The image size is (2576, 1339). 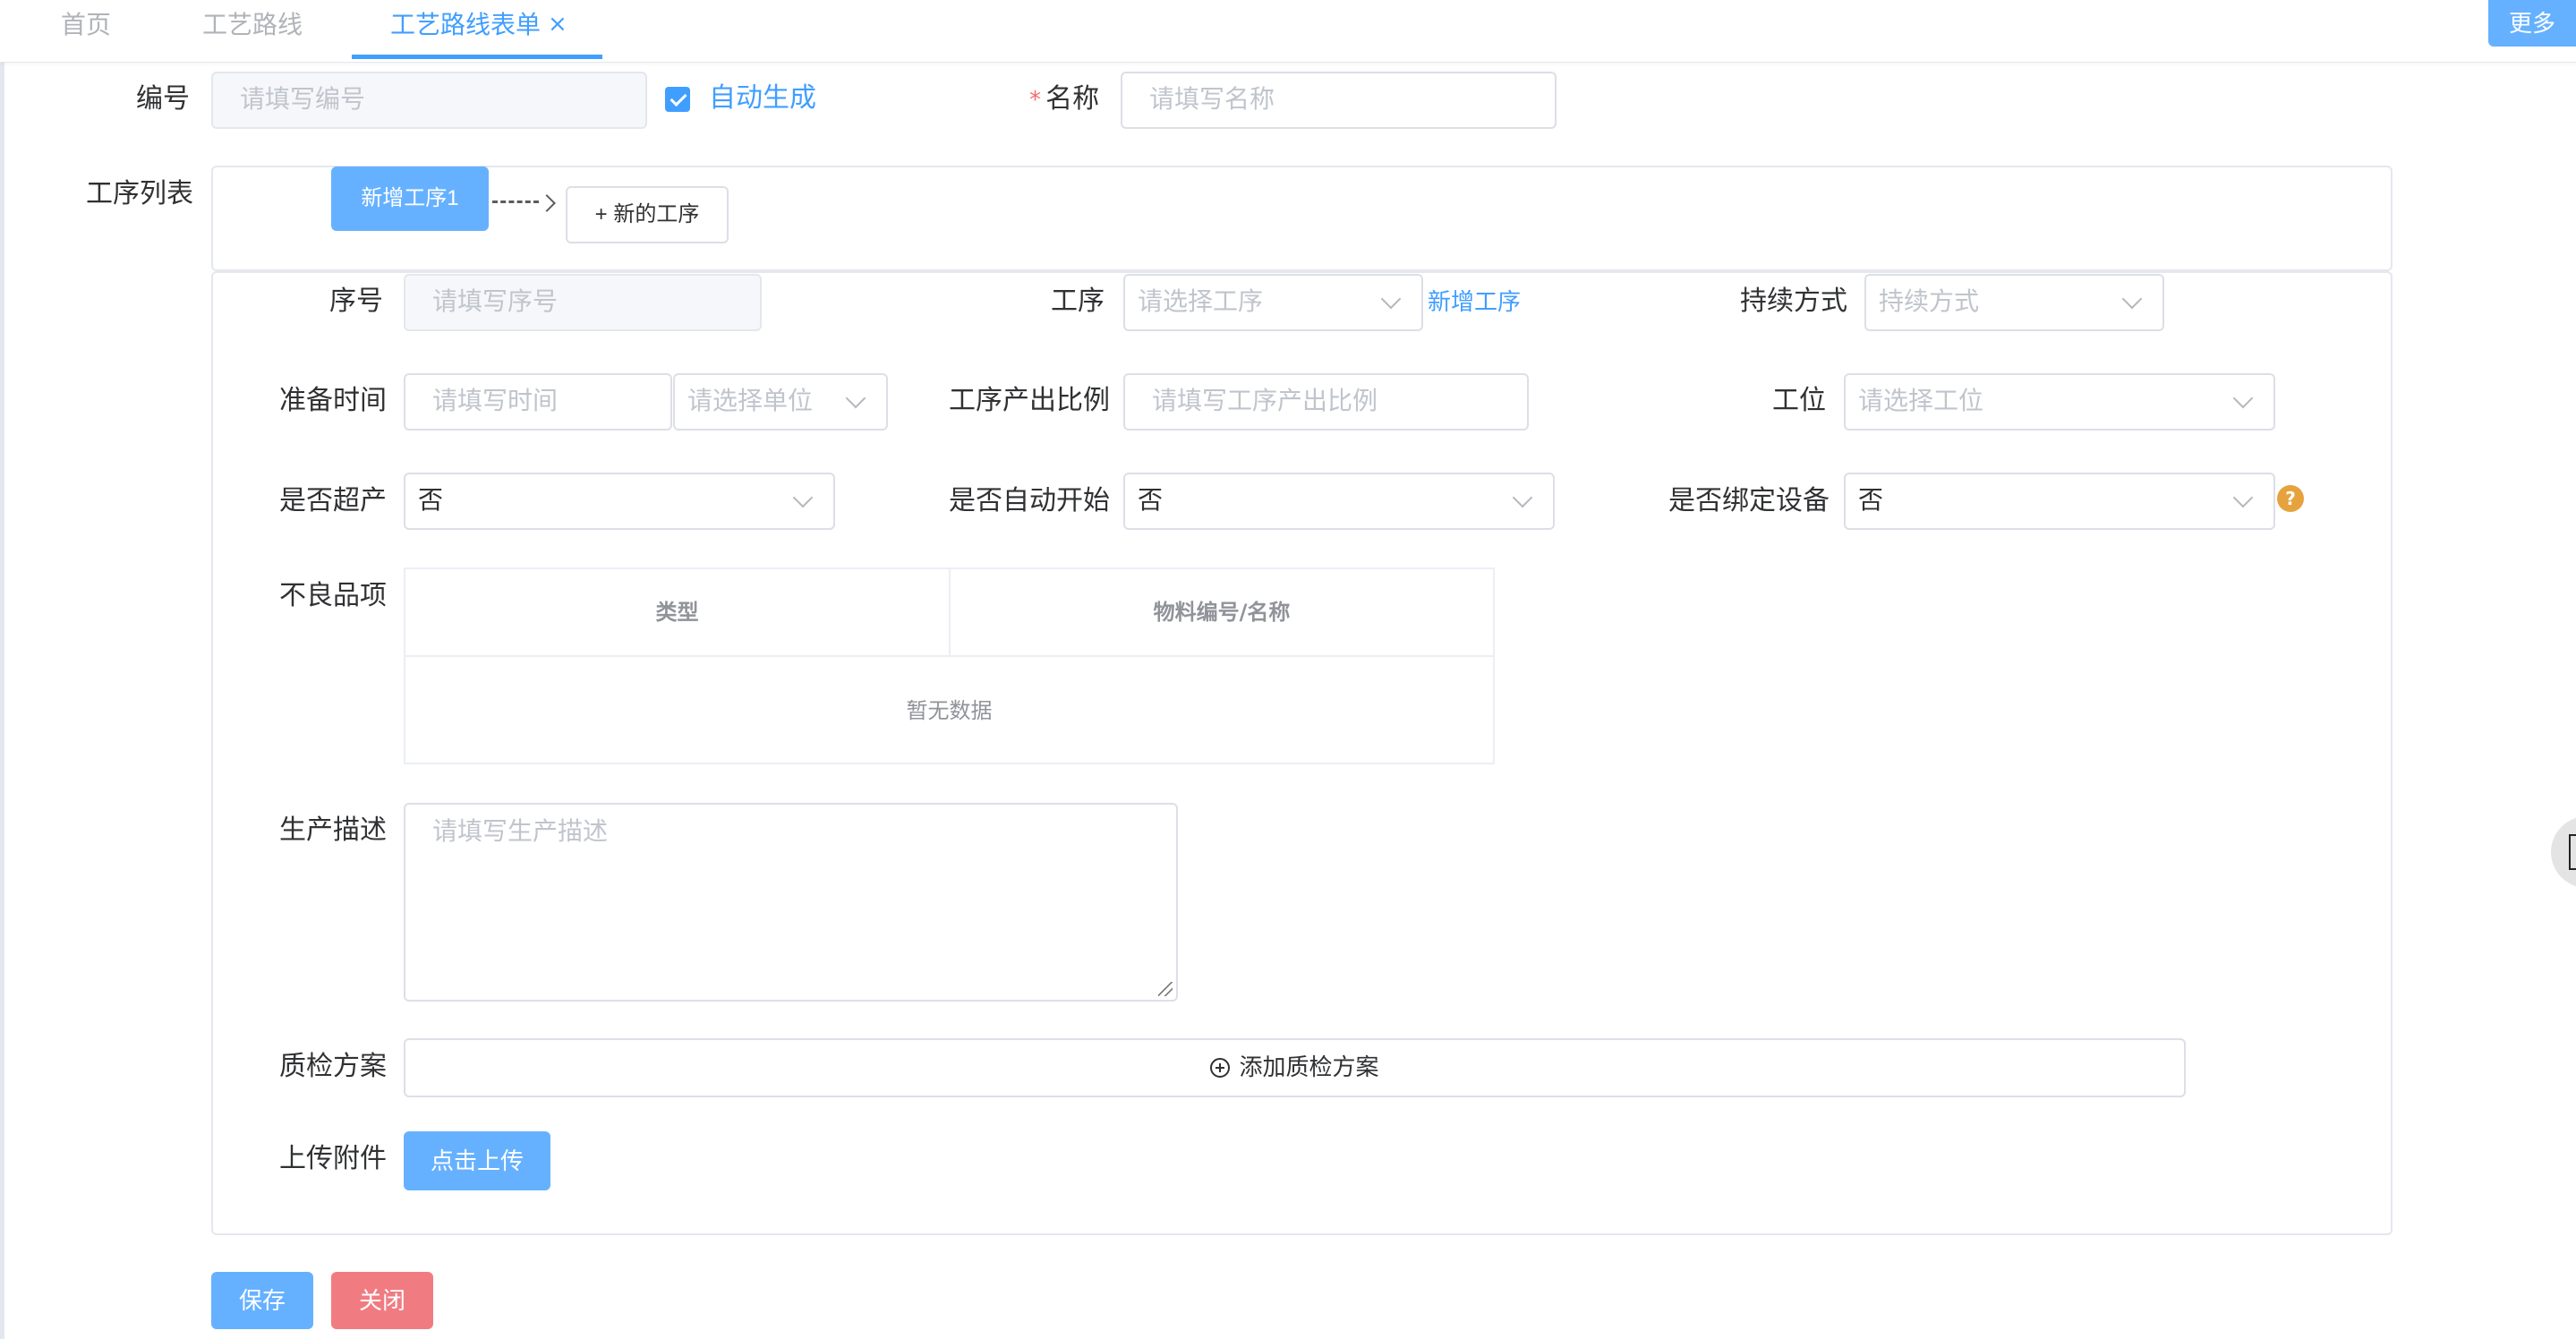 I want to click on tab-process-route: 工艺路线, so click(x=252, y=30).